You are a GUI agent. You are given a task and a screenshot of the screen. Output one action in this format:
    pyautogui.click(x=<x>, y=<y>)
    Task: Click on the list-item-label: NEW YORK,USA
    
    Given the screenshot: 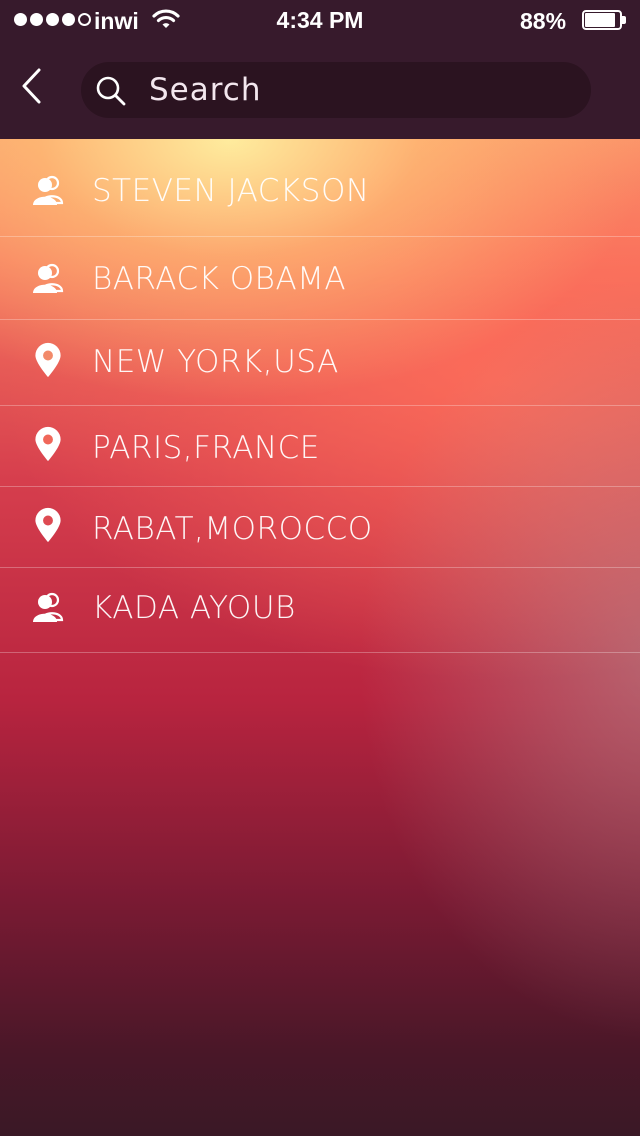 What is the action you would take?
    pyautogui.click(x=215, y=362)
    